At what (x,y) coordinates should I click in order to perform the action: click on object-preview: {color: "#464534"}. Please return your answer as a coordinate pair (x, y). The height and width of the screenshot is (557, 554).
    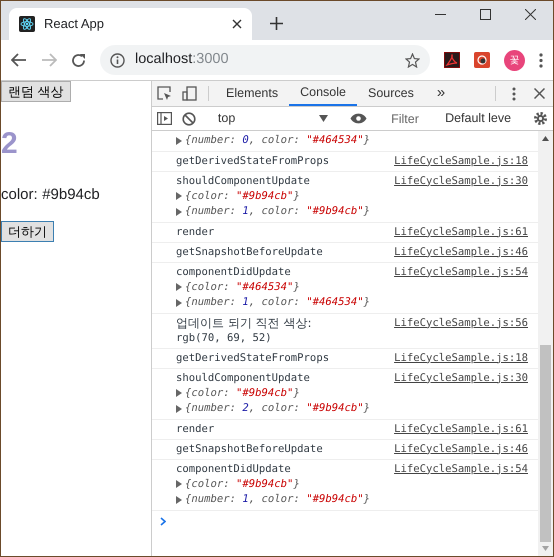
    Looking at the image, I should click on (242, 287).